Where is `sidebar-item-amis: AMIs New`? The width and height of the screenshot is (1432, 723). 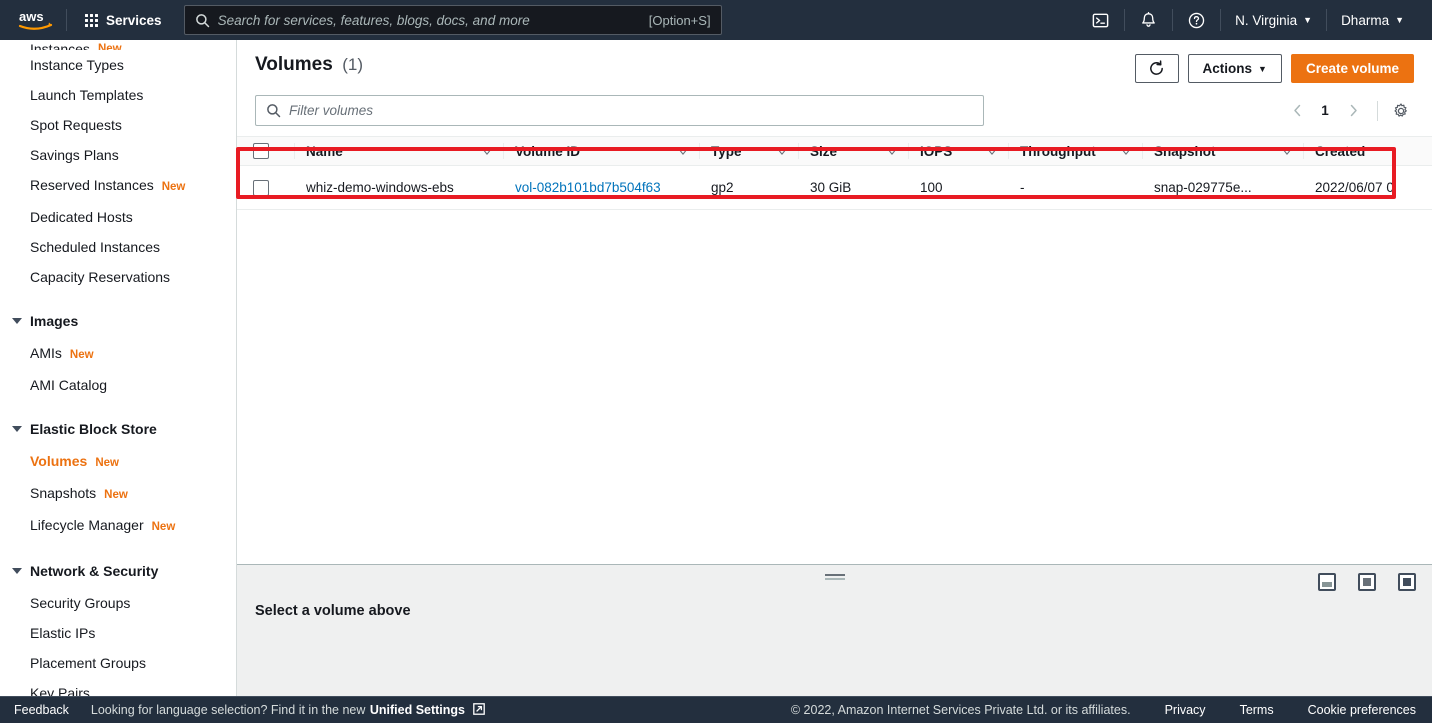 sidebar-item-amis: AMIs New is located at coordinates (118, 354).